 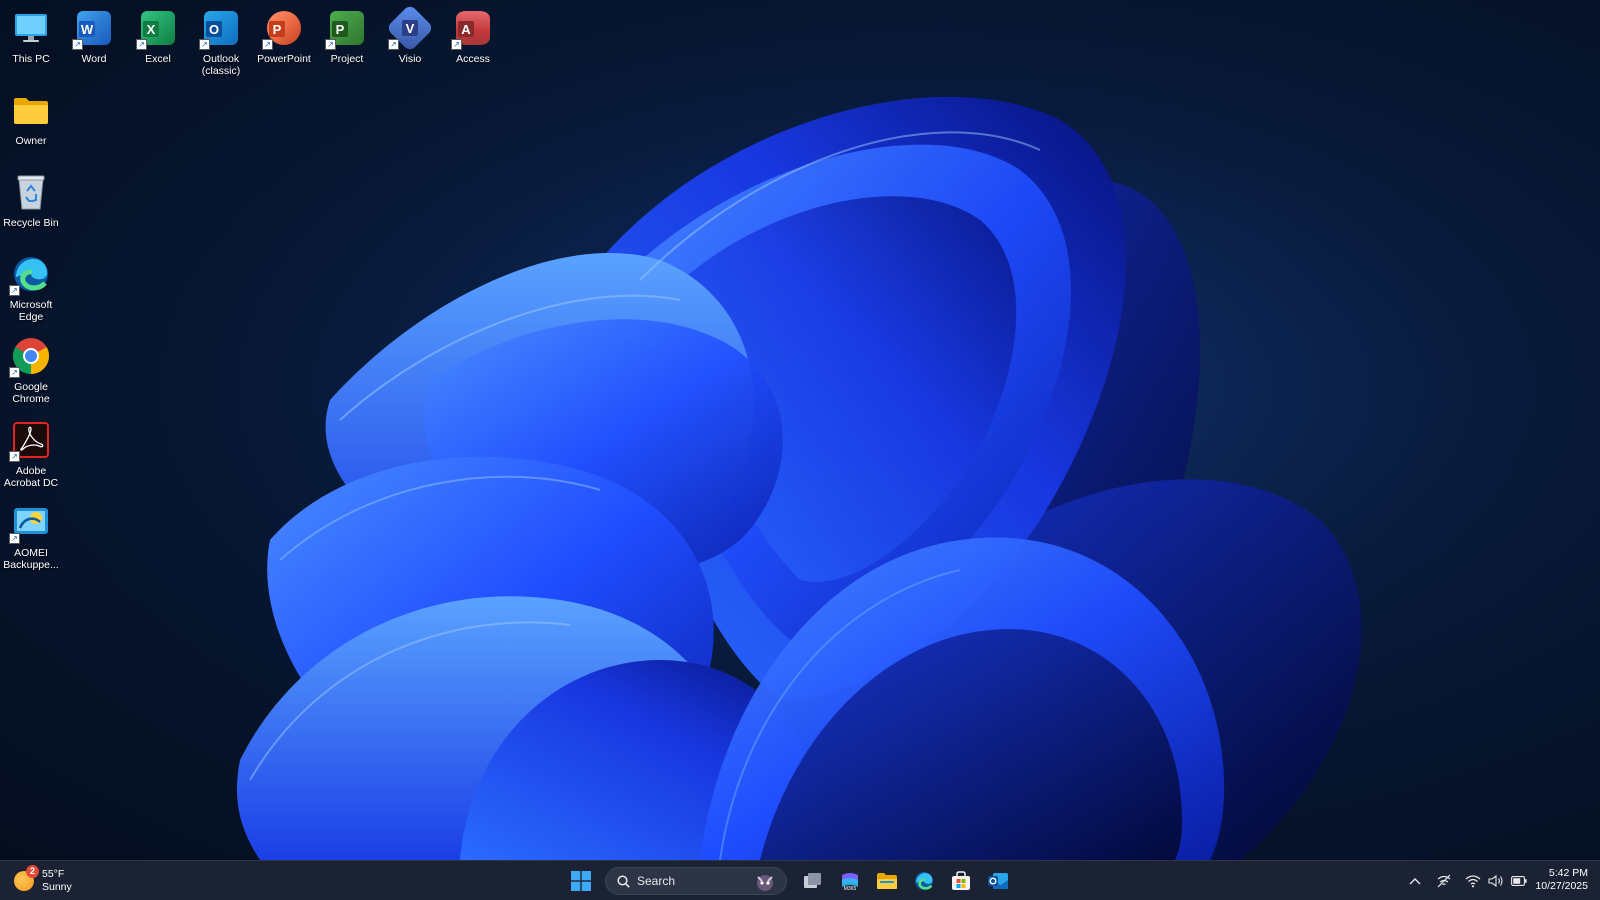 I want to click on desktop-icon-access: A ↗ Access, so click(x=473, y=35).